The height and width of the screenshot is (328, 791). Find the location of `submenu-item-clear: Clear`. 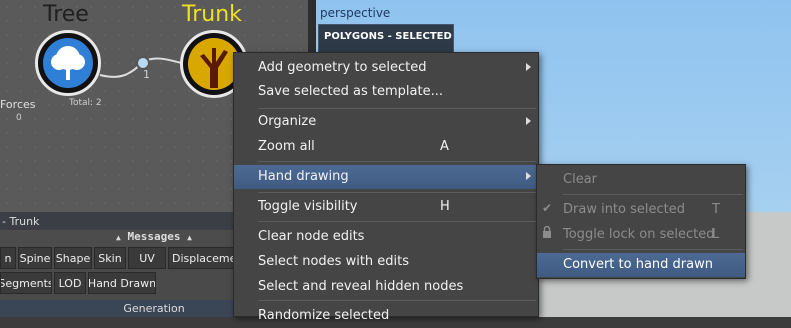

submenu-item-clear: Clear is located at coordinates (641, 180).